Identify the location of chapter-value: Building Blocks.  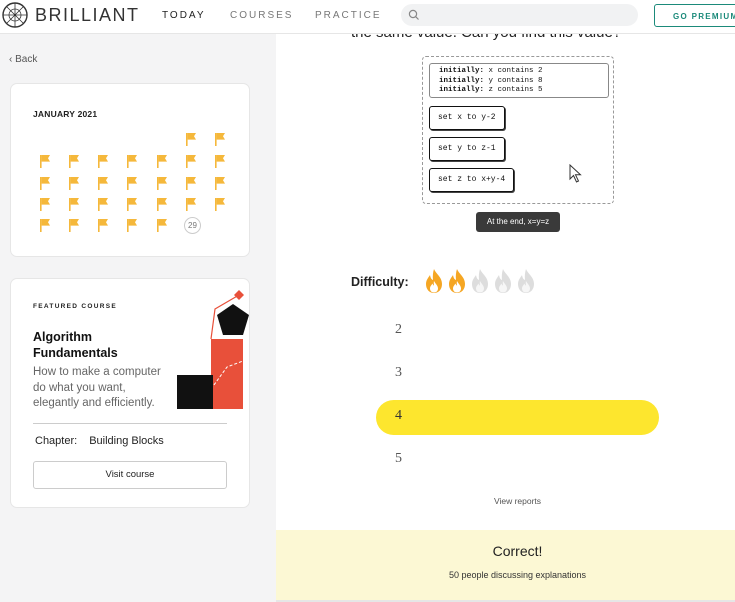
(126, 441).